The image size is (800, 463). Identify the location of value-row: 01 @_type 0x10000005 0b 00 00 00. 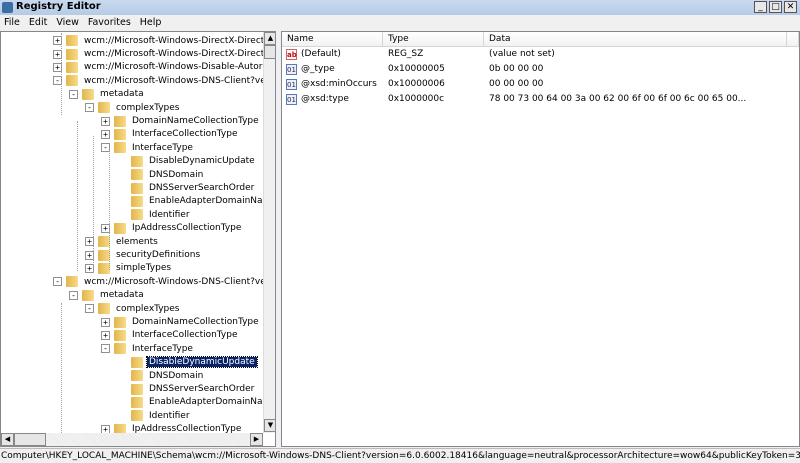
(532, 70).